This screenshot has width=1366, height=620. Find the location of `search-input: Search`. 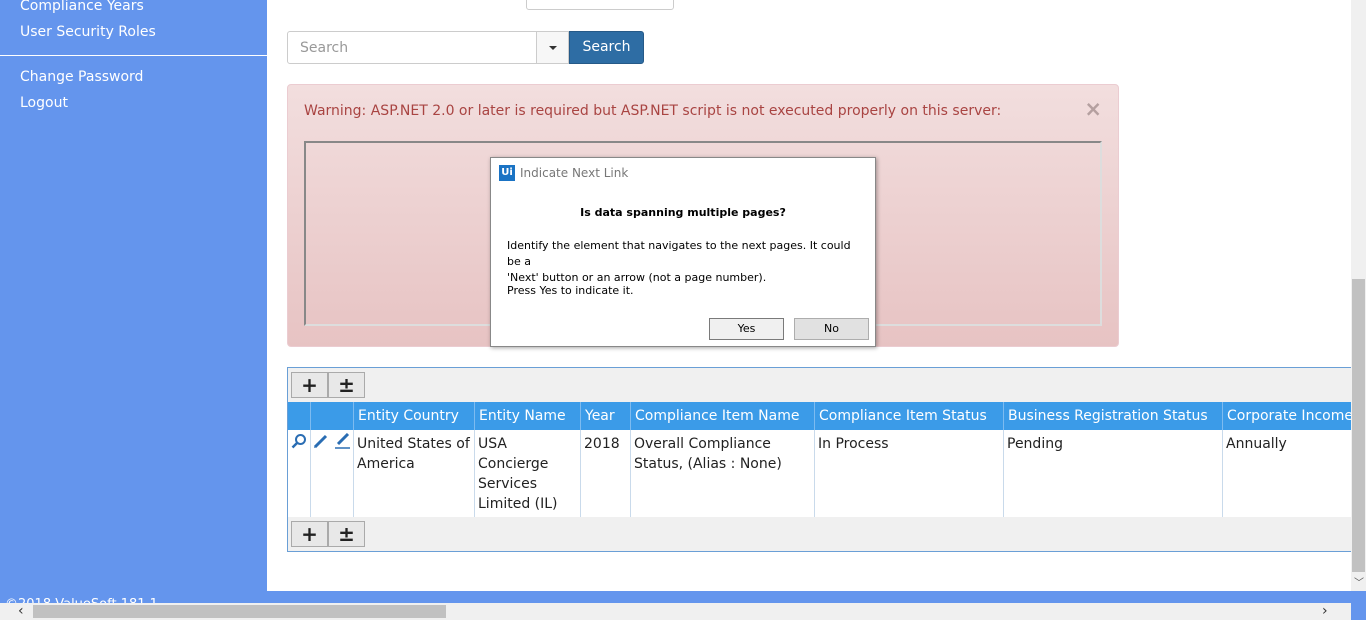

search-input: Search is located at coordinates (412, 47).